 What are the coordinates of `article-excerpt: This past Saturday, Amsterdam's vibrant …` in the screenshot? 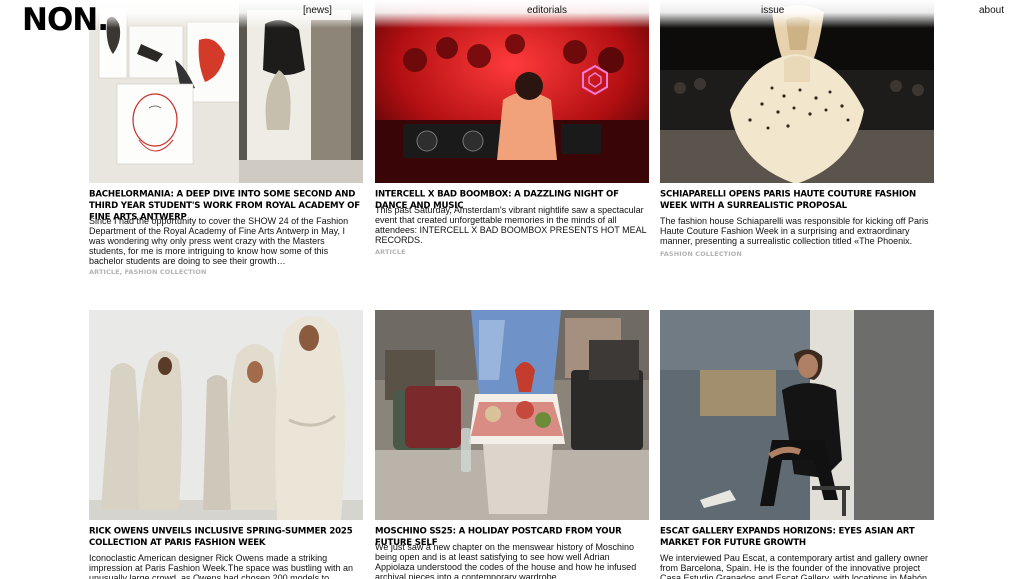 It's located at (511, 225).